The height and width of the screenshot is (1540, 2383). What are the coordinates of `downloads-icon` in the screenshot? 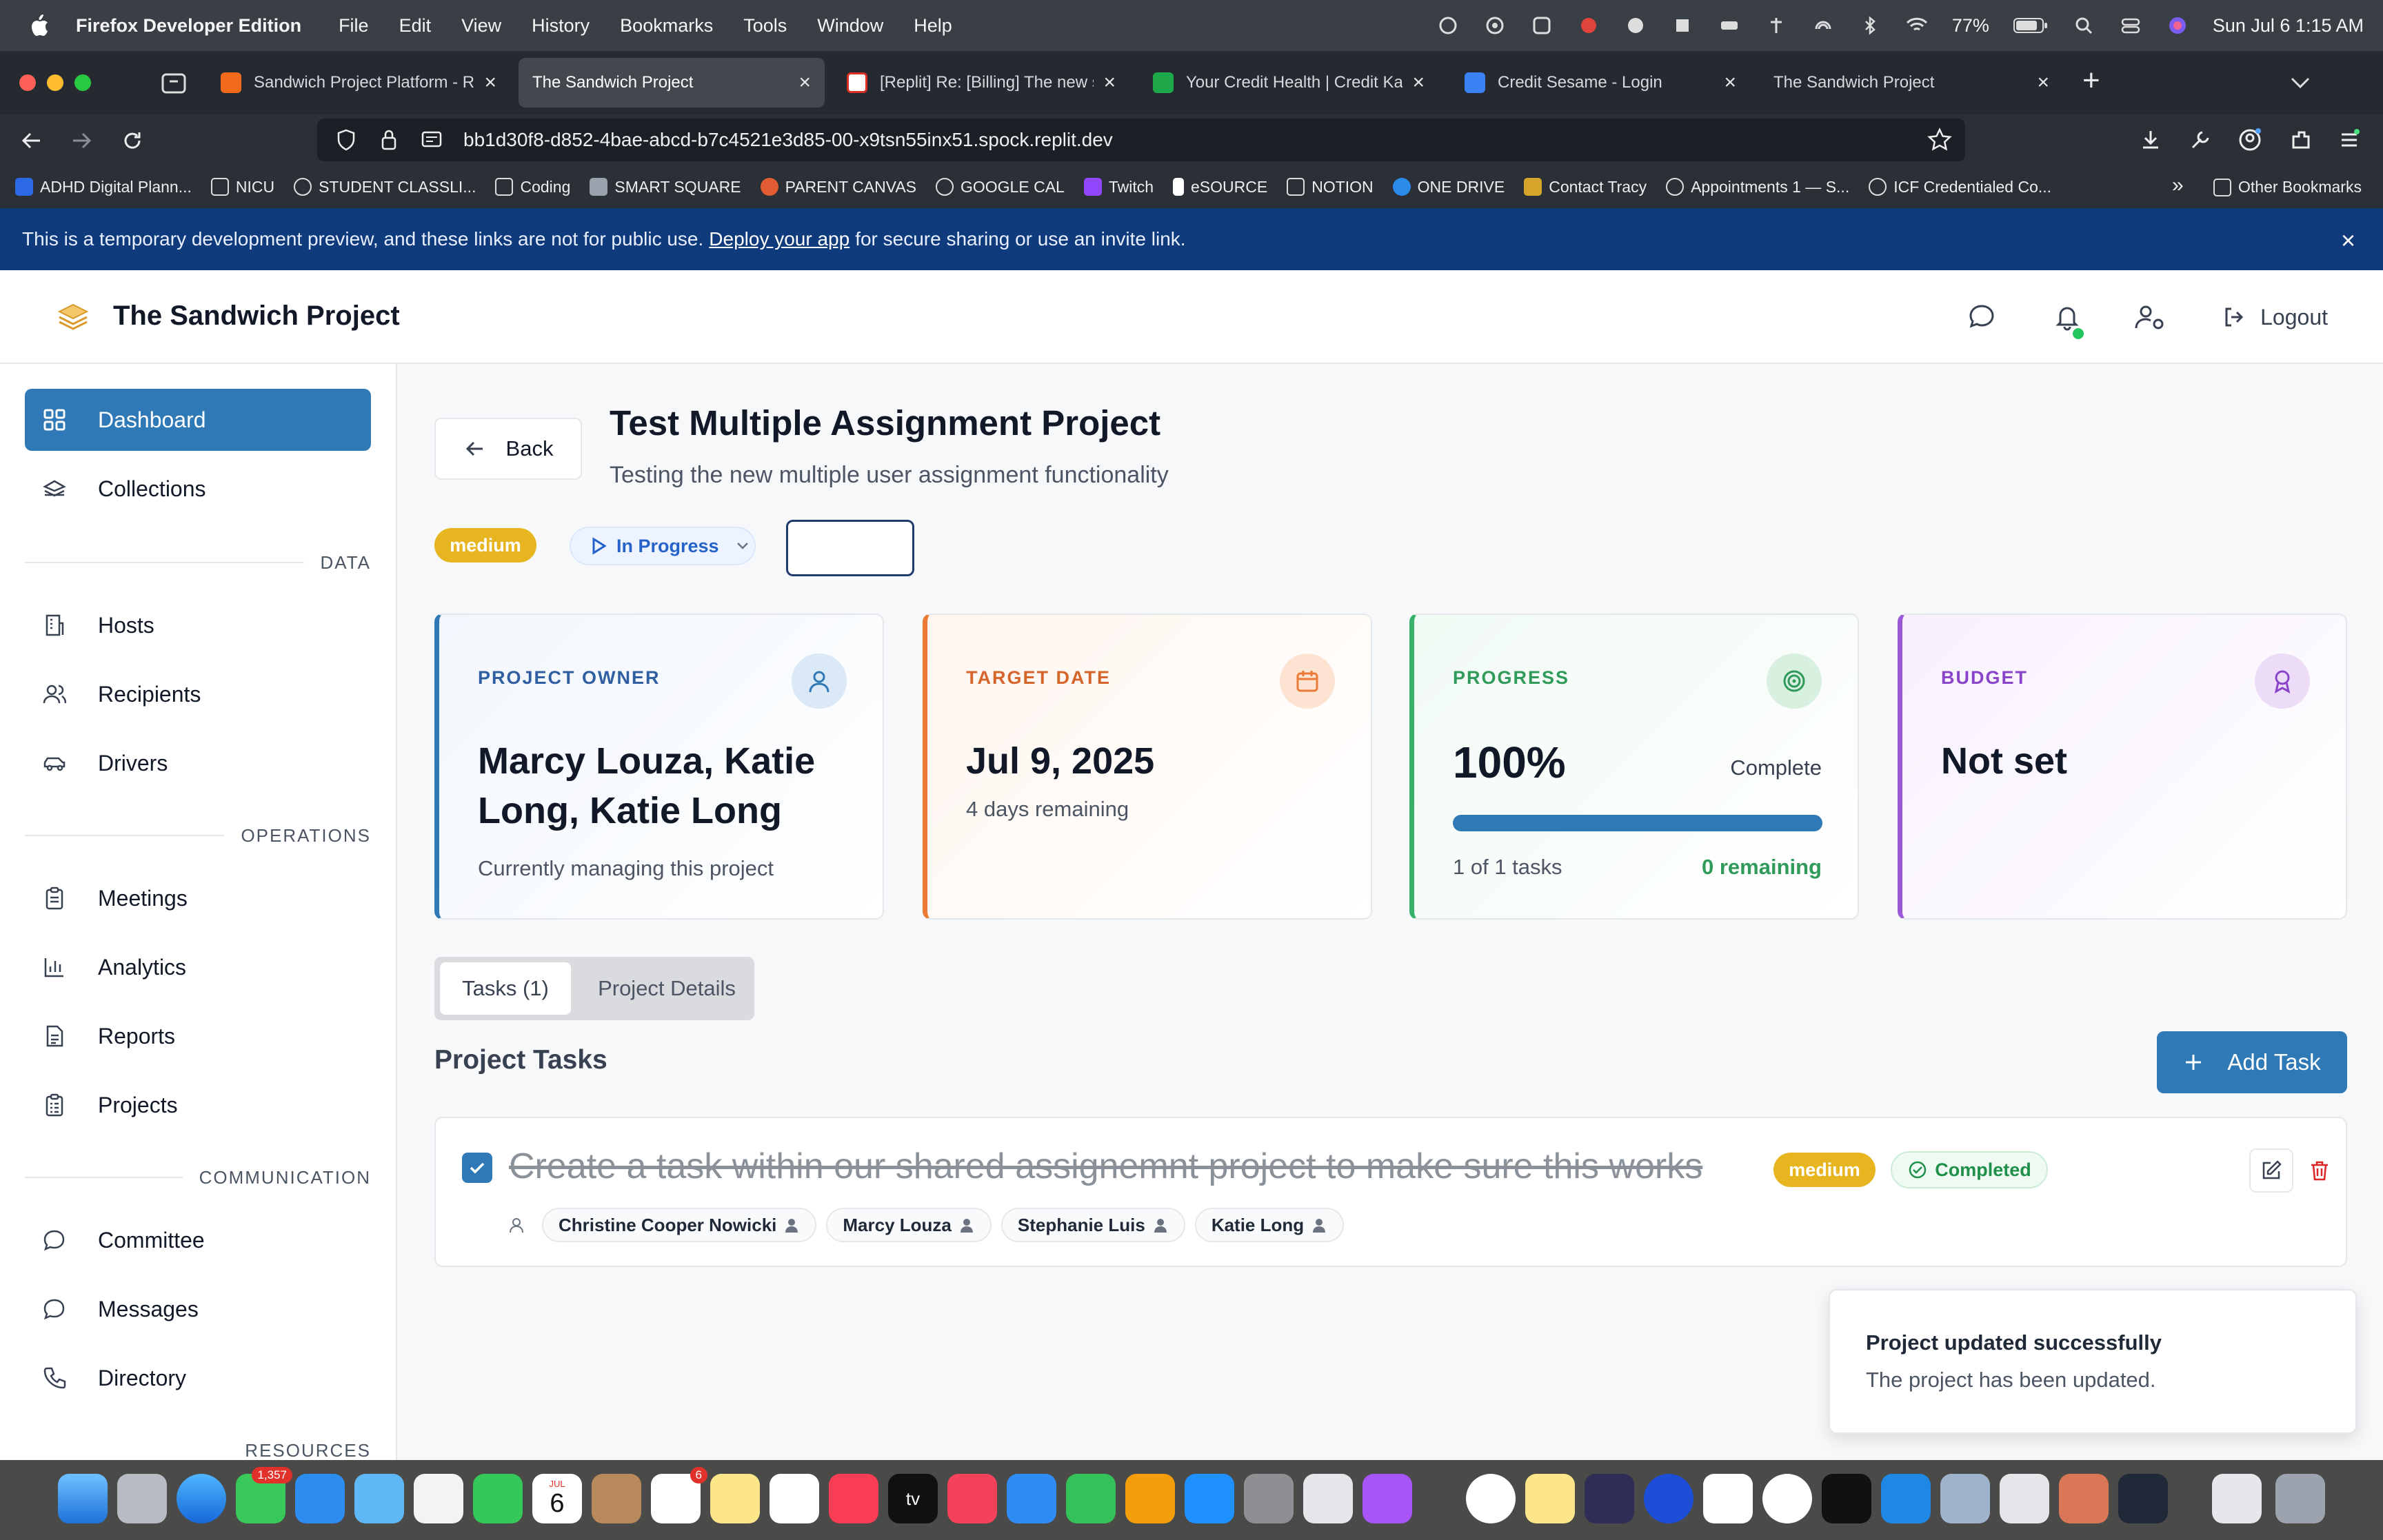 It's located at (2151, 140).